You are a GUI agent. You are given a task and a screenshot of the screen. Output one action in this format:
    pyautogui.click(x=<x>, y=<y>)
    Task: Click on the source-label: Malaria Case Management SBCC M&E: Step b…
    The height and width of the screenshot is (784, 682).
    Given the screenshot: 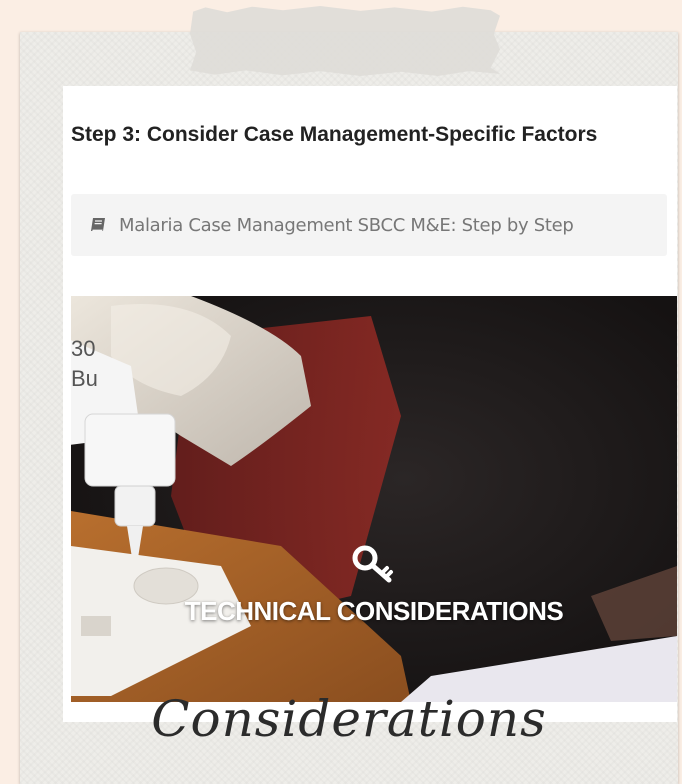 What is the action you would take?
    pyautogui.click(x=346, y=225)
    